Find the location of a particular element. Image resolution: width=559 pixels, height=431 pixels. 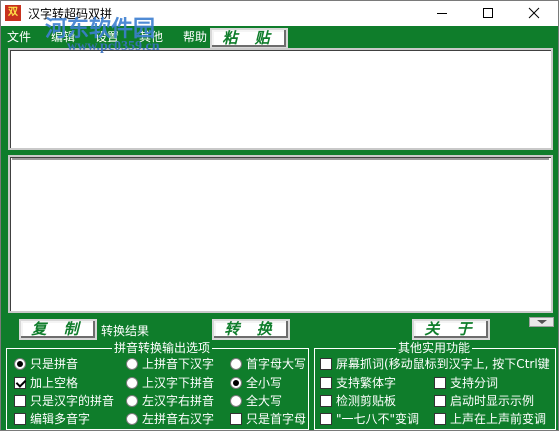

minimize-icon is located at coordinates (442, 13).